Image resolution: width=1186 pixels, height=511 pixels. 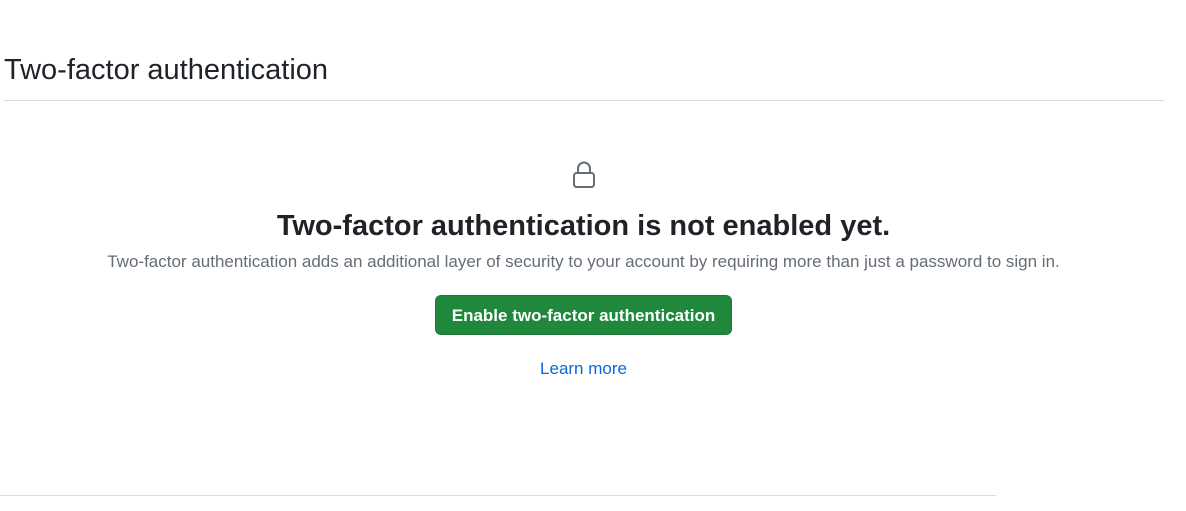 What do you see at coordinates (584, 177) in the screenshot?
I see `lock-icon` at bounding box center [584, 177].